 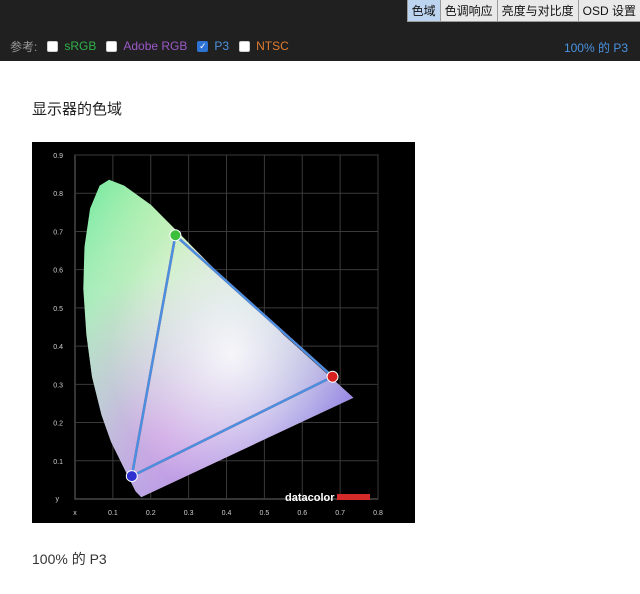 I want to click on coverage-caption: 100% 的 P3, so click(x=69, y=559).